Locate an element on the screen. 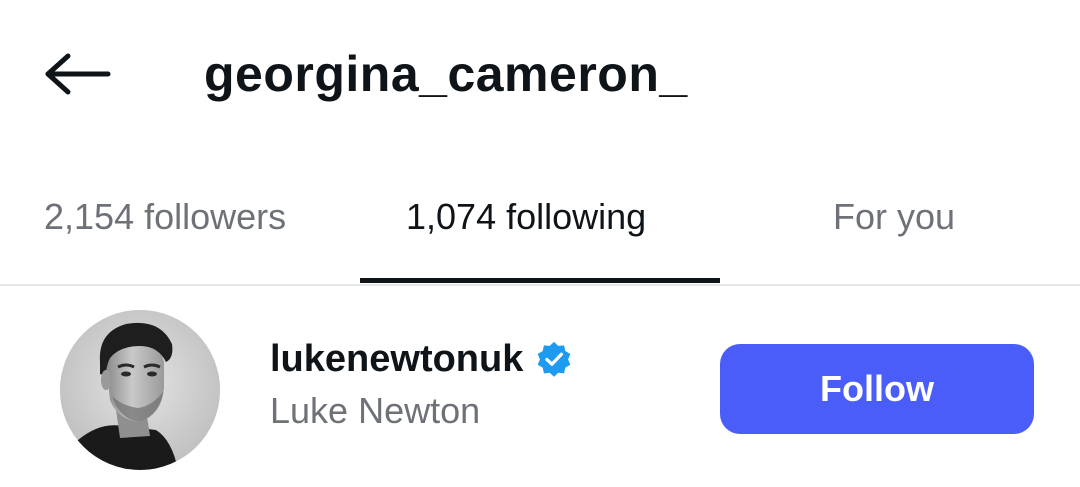  tab-for-you: For you is located at coordinates (900, 232).